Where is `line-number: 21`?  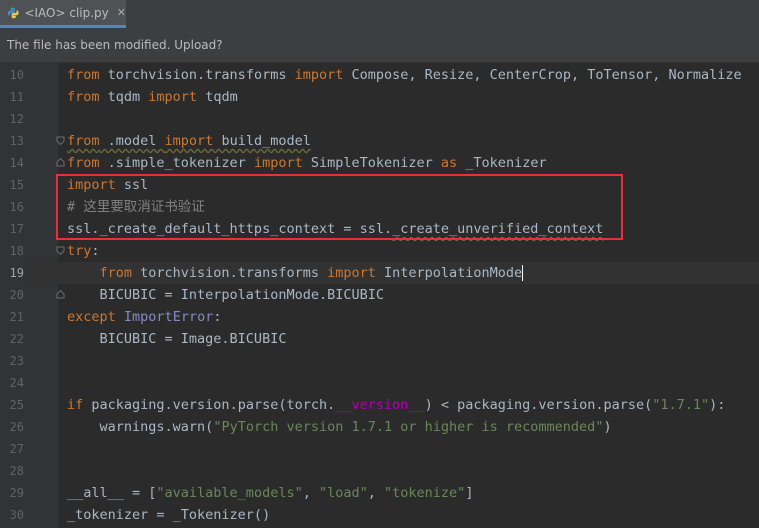
line-number: 21 is located at coordinates (16, 317).